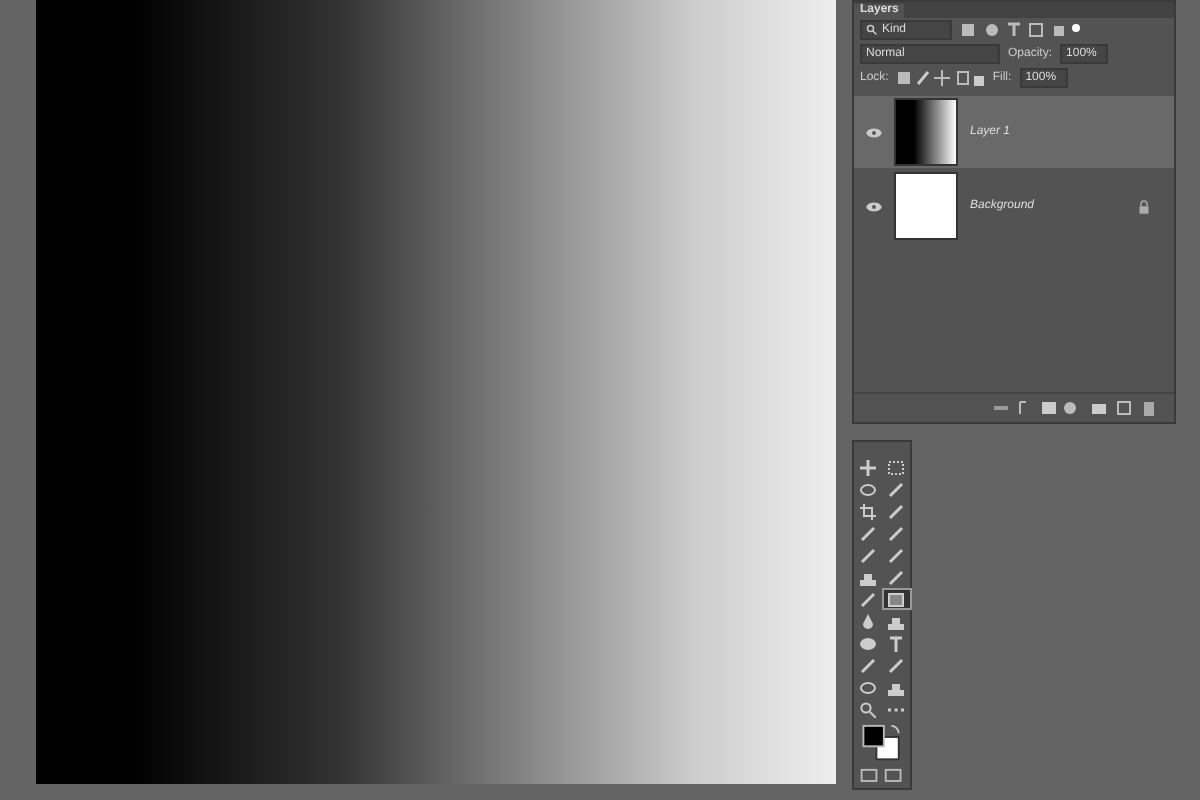 The height and width of the screenshot is (800, 1200). I want to click on zoom-icon, so click(868, 709).